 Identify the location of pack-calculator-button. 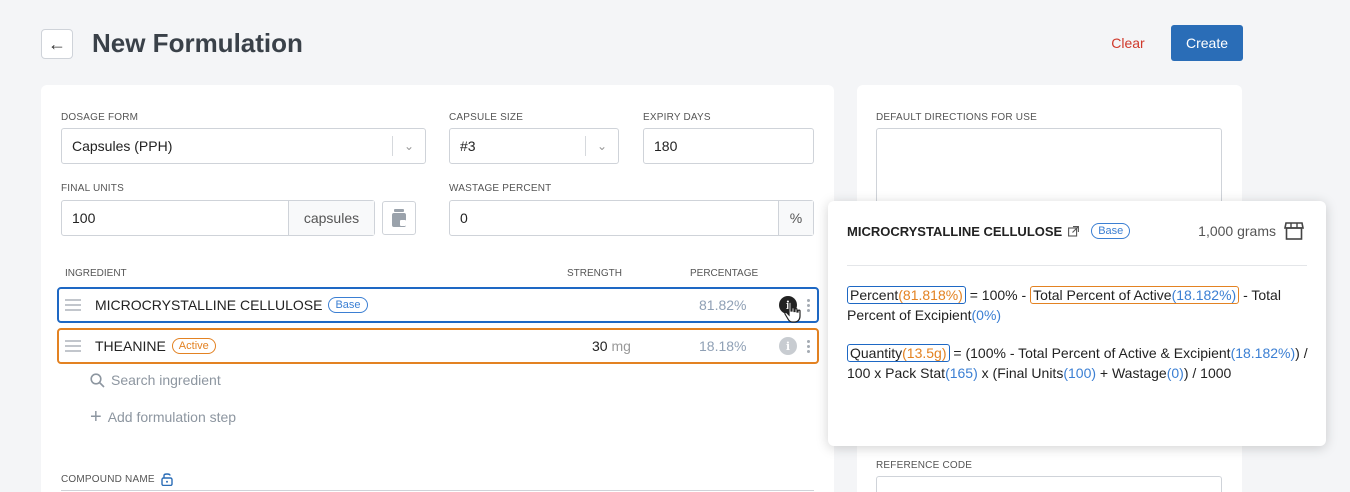
(399, 218).